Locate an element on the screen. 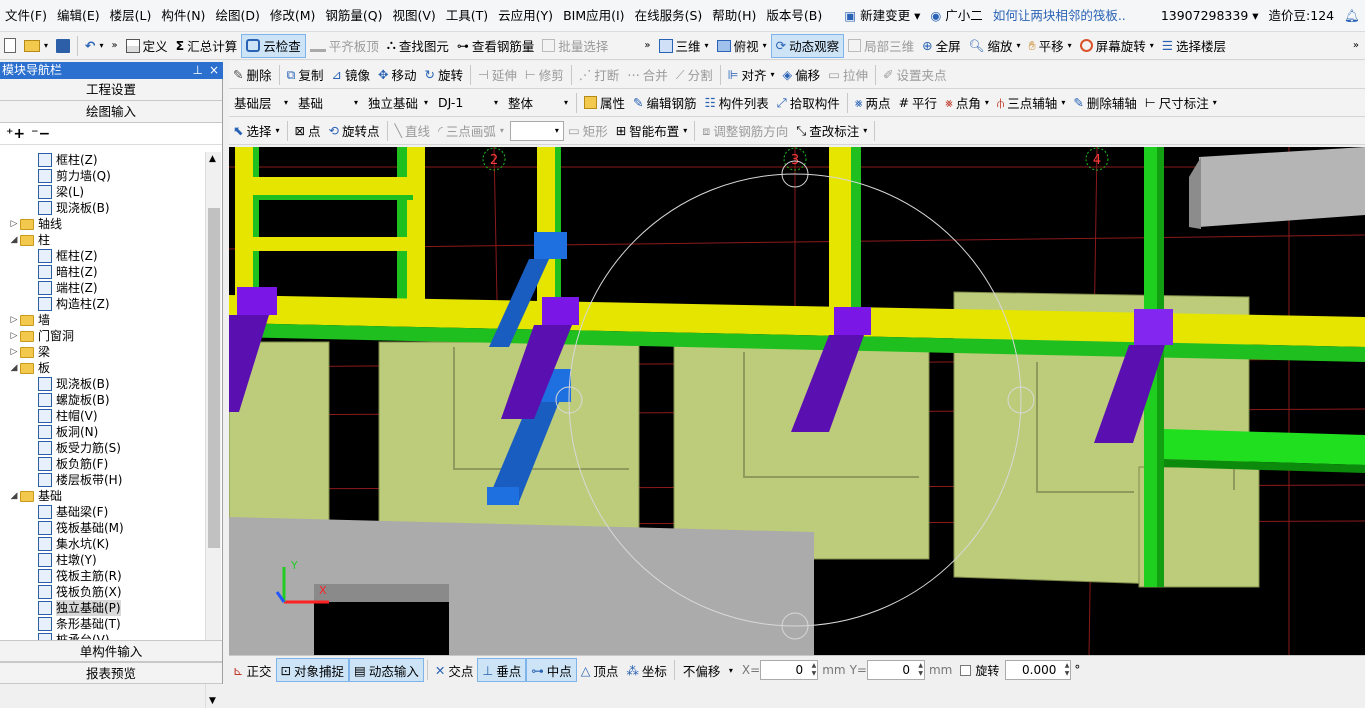 The image size is (1365, 708). scroll-up-icon: ▲ is located at coordinates (212, 159).